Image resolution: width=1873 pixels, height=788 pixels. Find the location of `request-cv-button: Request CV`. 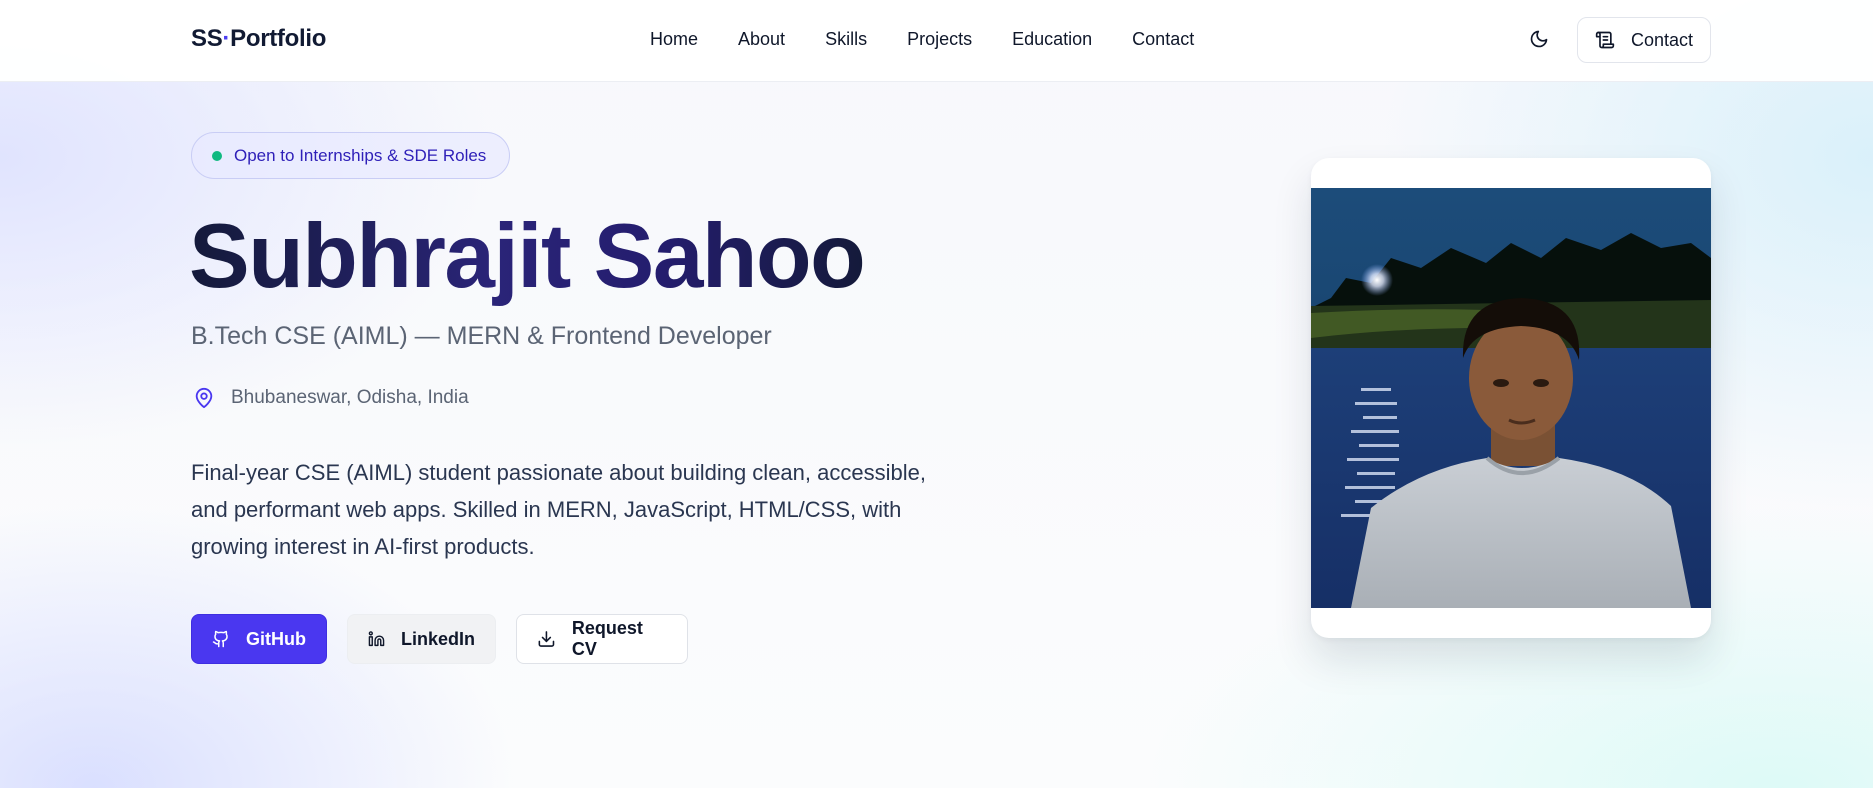

request-cv-button: Request CV is located at coordinates (602, 639).